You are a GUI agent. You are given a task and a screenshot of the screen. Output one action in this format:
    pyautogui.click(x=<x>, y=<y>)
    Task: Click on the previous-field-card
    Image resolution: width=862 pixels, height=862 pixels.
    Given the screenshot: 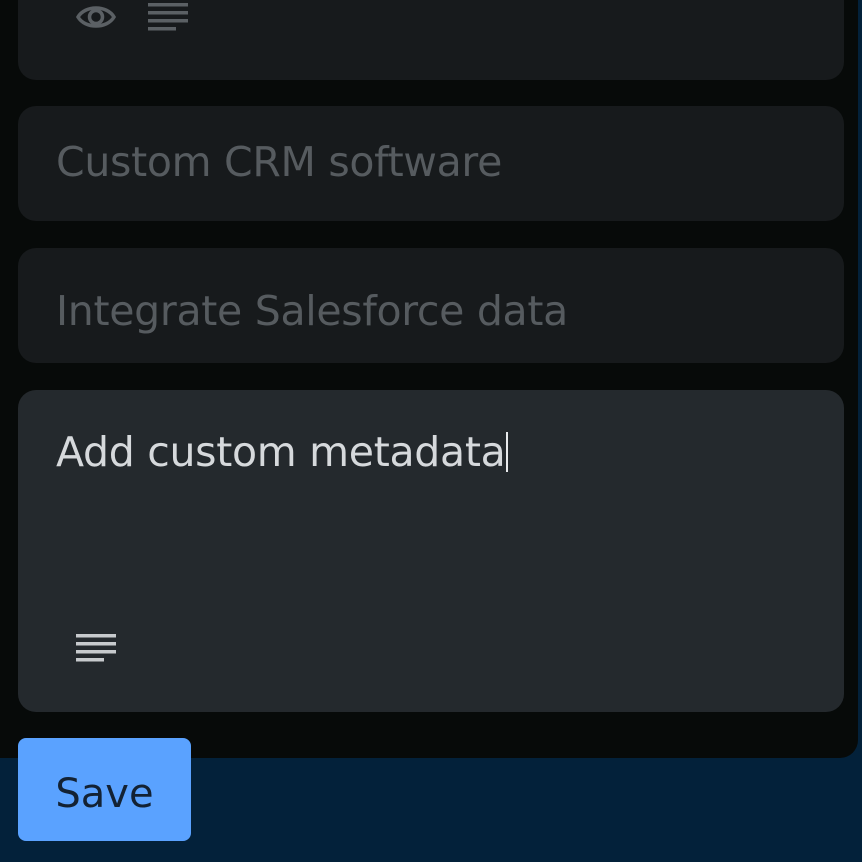 What is the action you would take?
    pyautogui.click(x=431, y=40)
    